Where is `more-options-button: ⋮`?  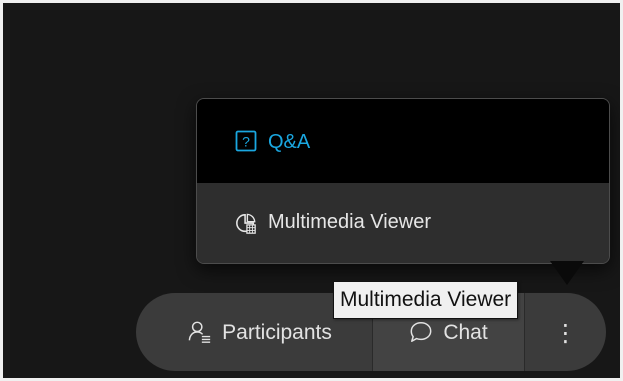
more-options-button: ⋮ is located at coordinates (565, 332).